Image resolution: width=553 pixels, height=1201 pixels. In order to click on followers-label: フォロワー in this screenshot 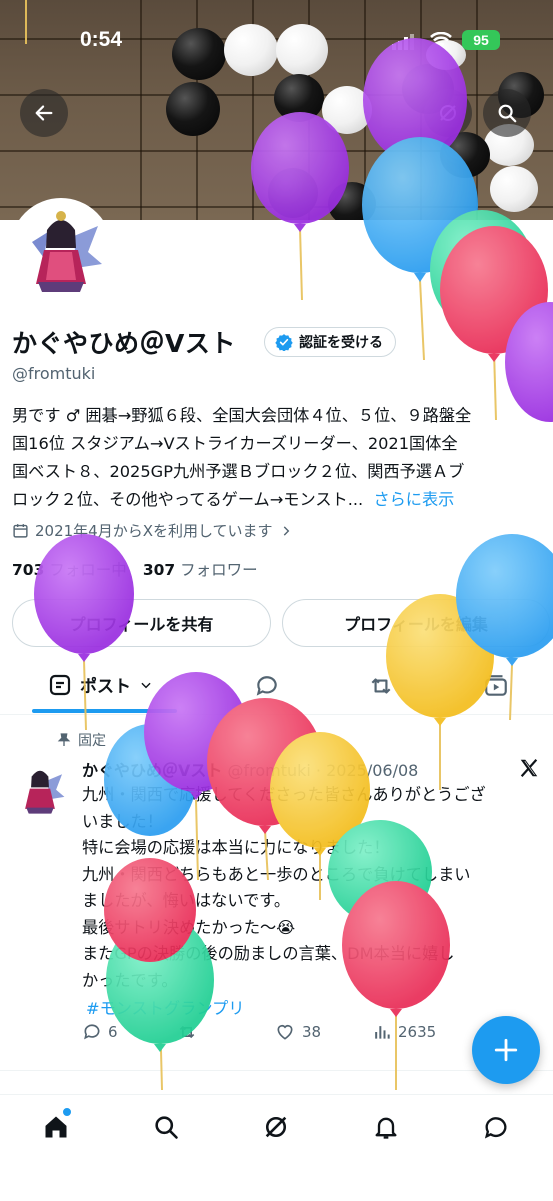, I will do `click(219, 570)`.